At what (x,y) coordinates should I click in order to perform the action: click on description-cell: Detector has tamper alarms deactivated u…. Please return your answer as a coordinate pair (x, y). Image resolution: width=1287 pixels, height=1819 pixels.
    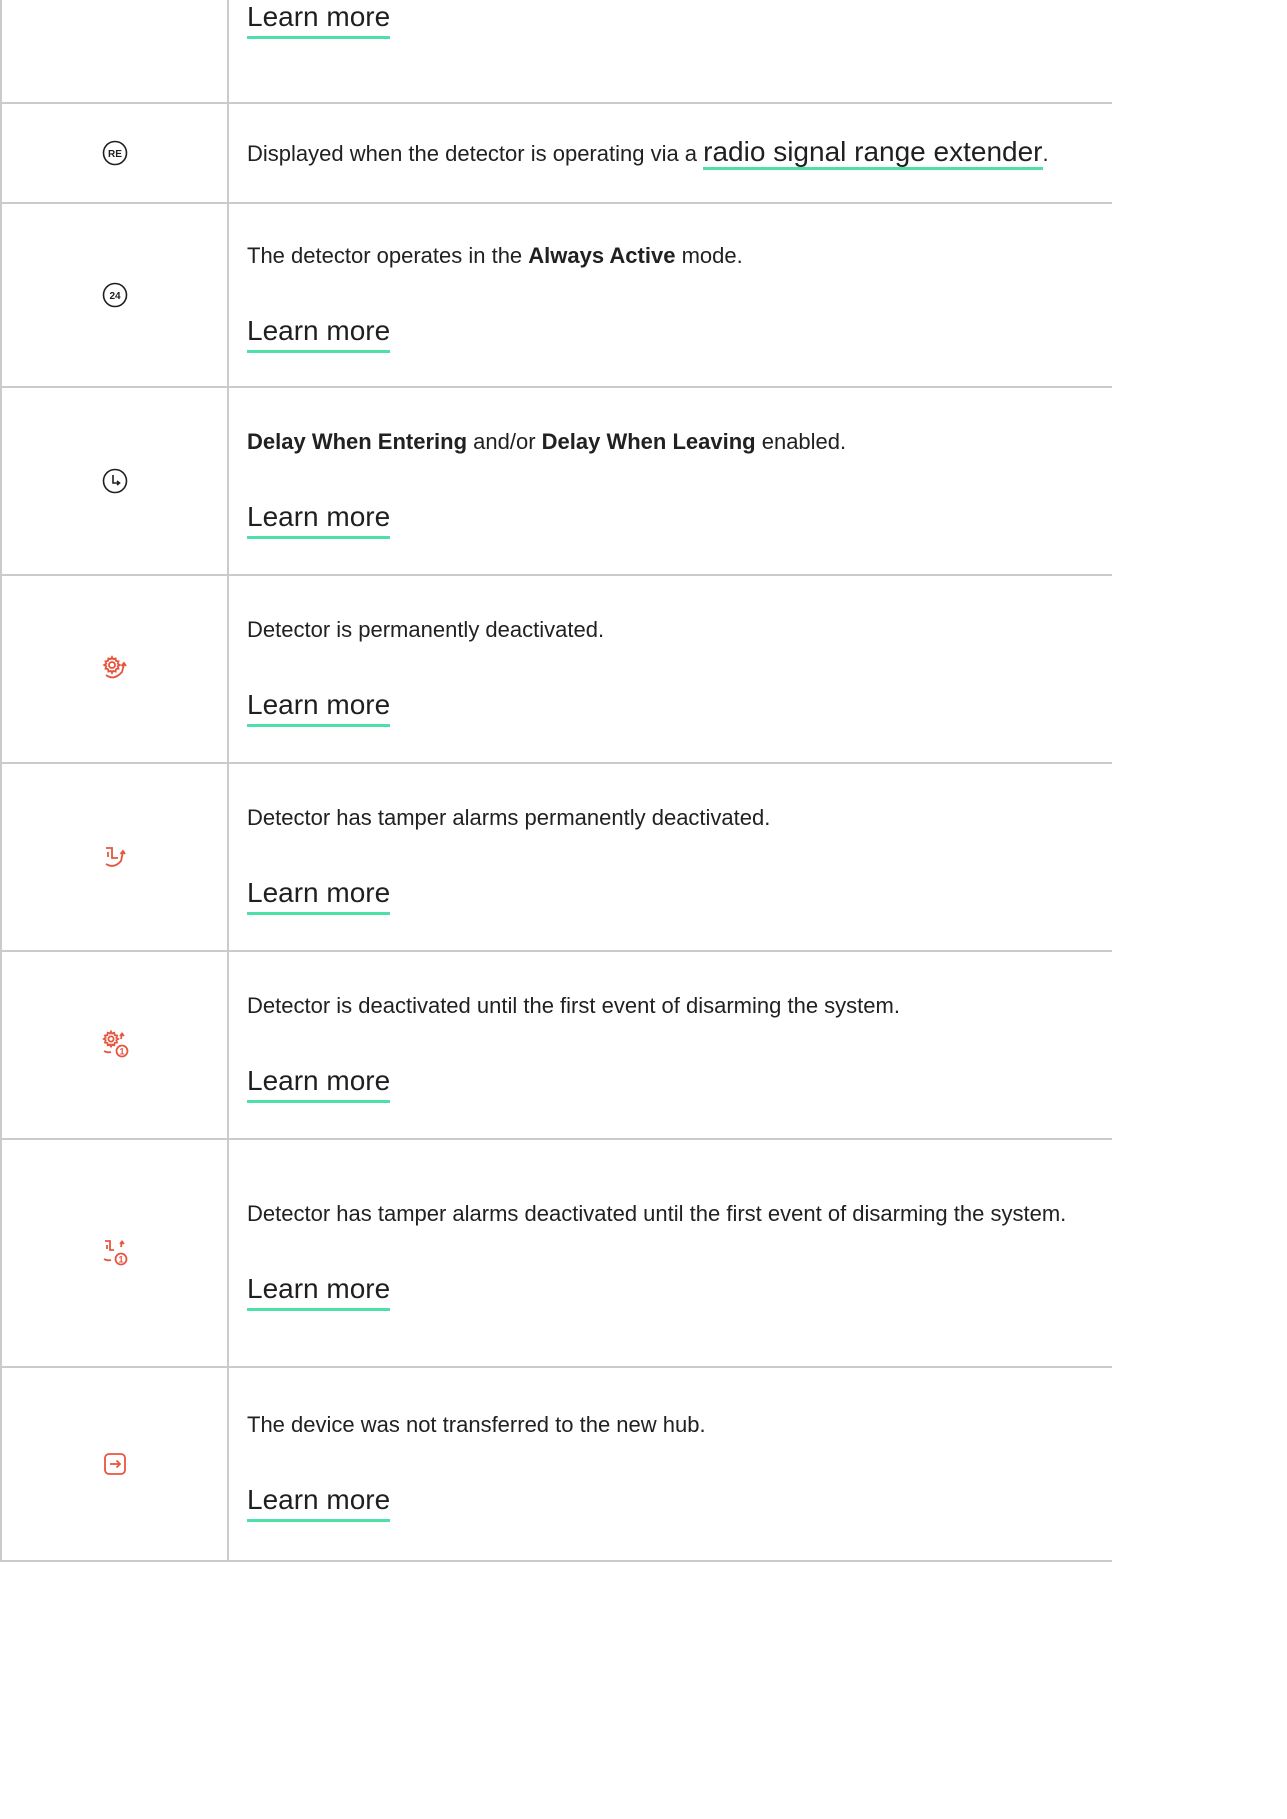
    Looking at the image, I should click on (669, 1253).